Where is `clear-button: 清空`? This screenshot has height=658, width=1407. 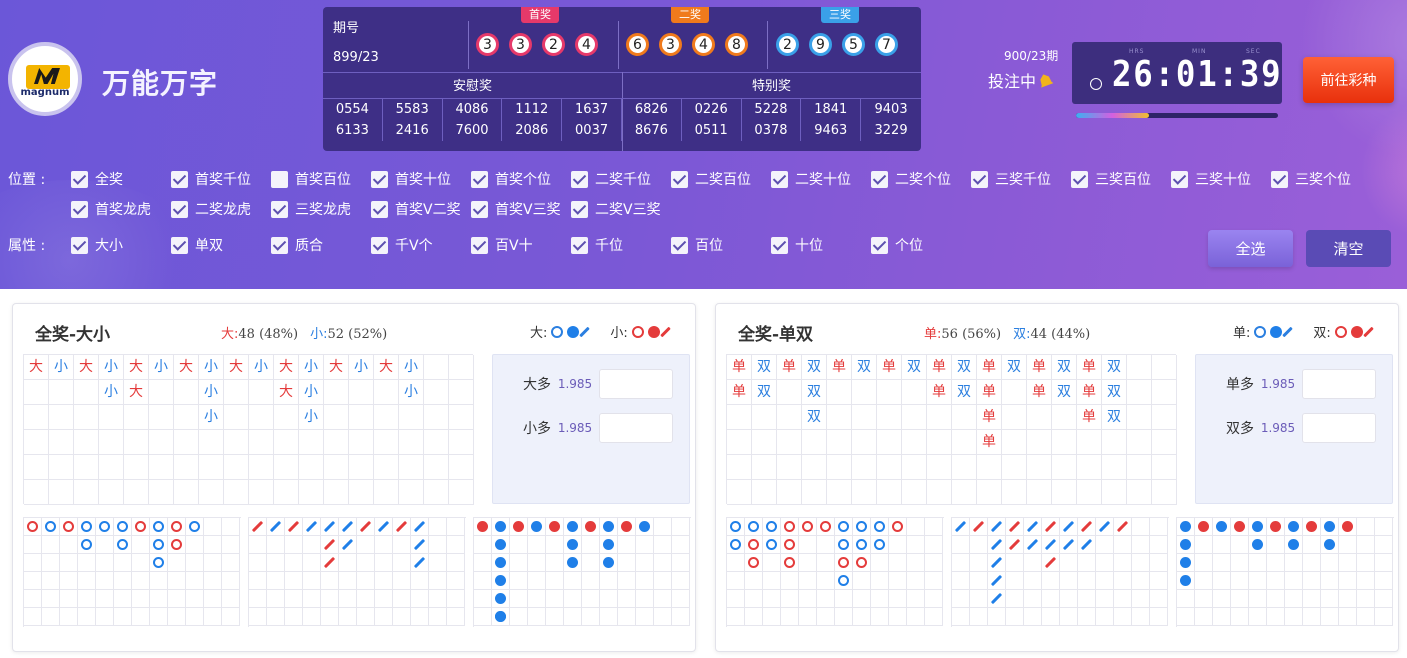 clear-button: 清空 is located at coordinates (1348, 248).